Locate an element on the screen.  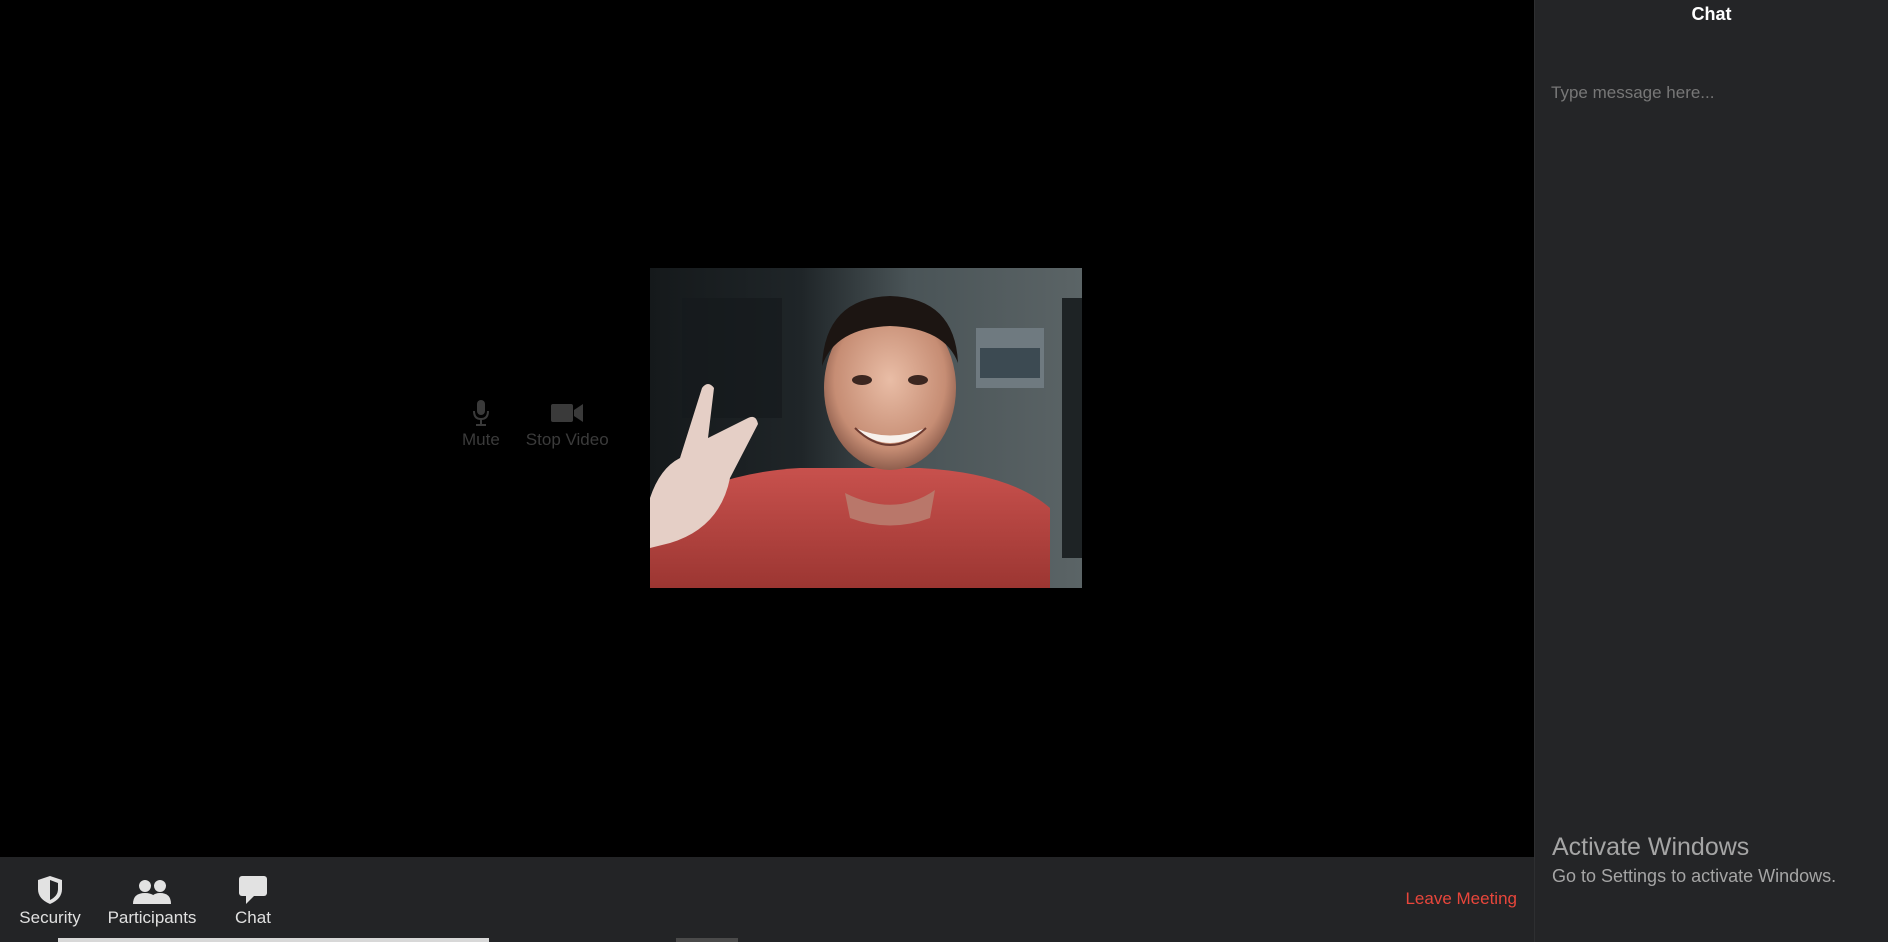
video-hover-controls: Mute Stop Video is located at coordinates (535, 424).